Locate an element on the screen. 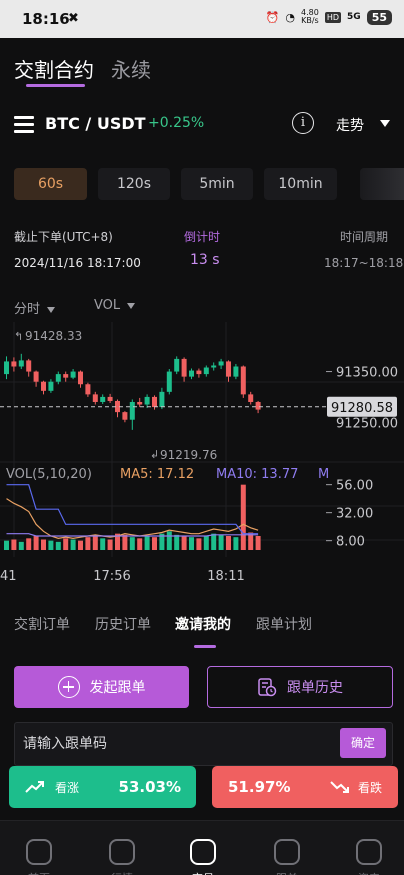  low-marker-icon: ↲ is located at coordinates (154, 454).